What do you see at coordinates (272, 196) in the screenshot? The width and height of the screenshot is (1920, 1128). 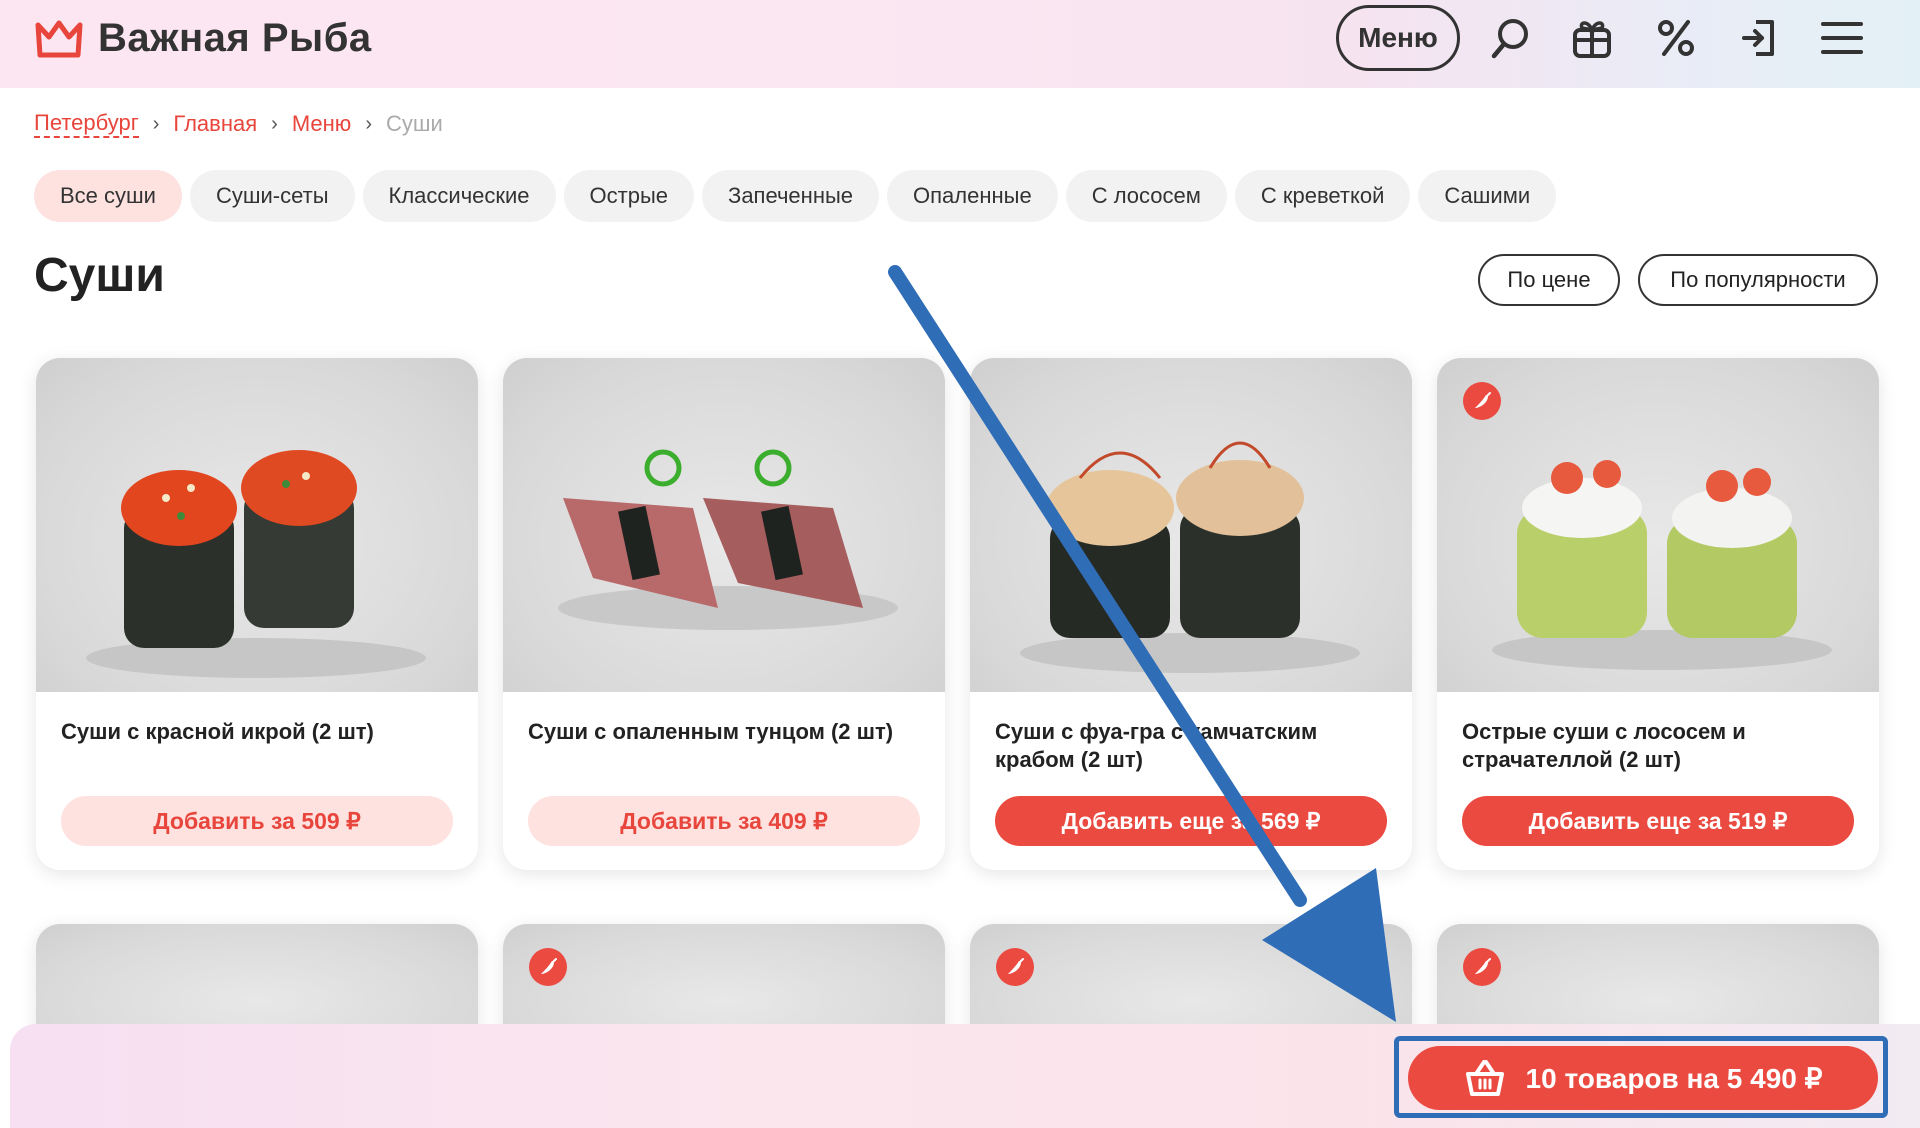 I see `filter-sushi-sets: Суши-сеты` at bounding box center [272, 196].